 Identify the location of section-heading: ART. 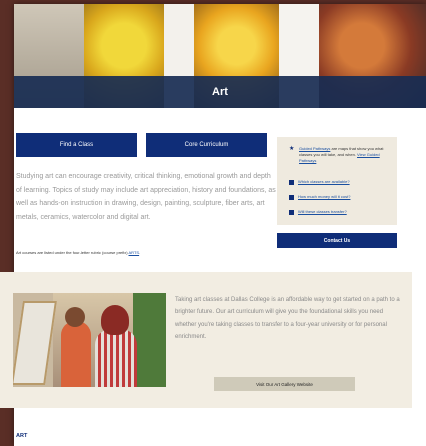
(22, 436).